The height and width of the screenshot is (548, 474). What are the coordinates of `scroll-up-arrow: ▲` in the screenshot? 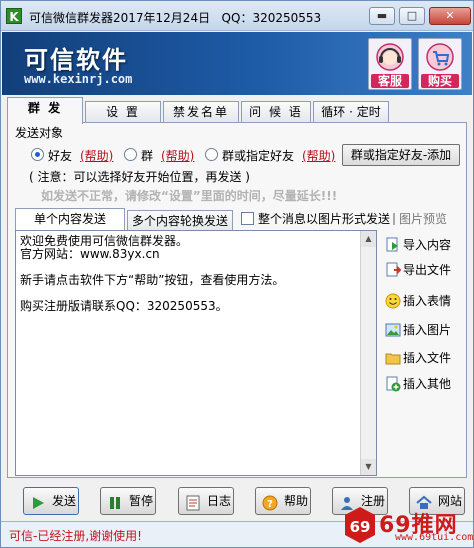 It's located at (368, 239).